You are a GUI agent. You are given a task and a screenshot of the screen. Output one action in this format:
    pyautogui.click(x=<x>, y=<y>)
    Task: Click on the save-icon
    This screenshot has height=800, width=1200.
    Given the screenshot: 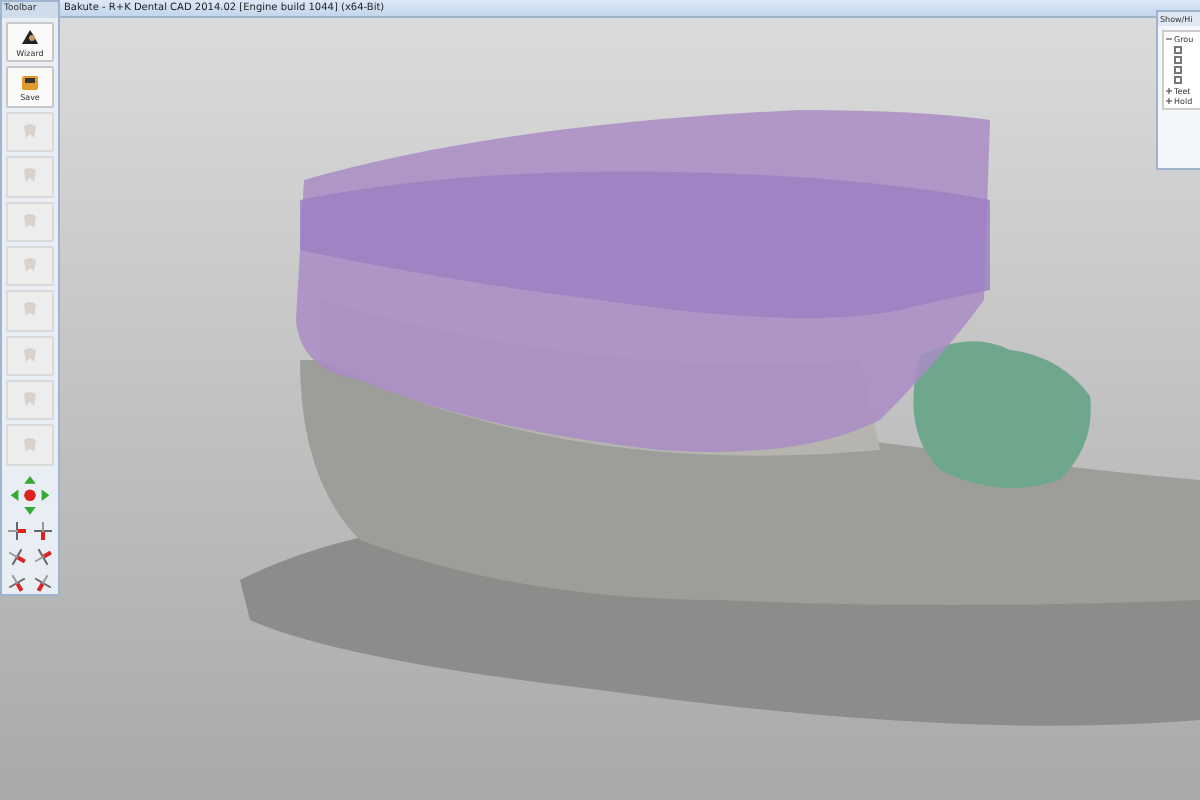 What is the action you would take?
    pyautogui.click(x=30, y=82)
    